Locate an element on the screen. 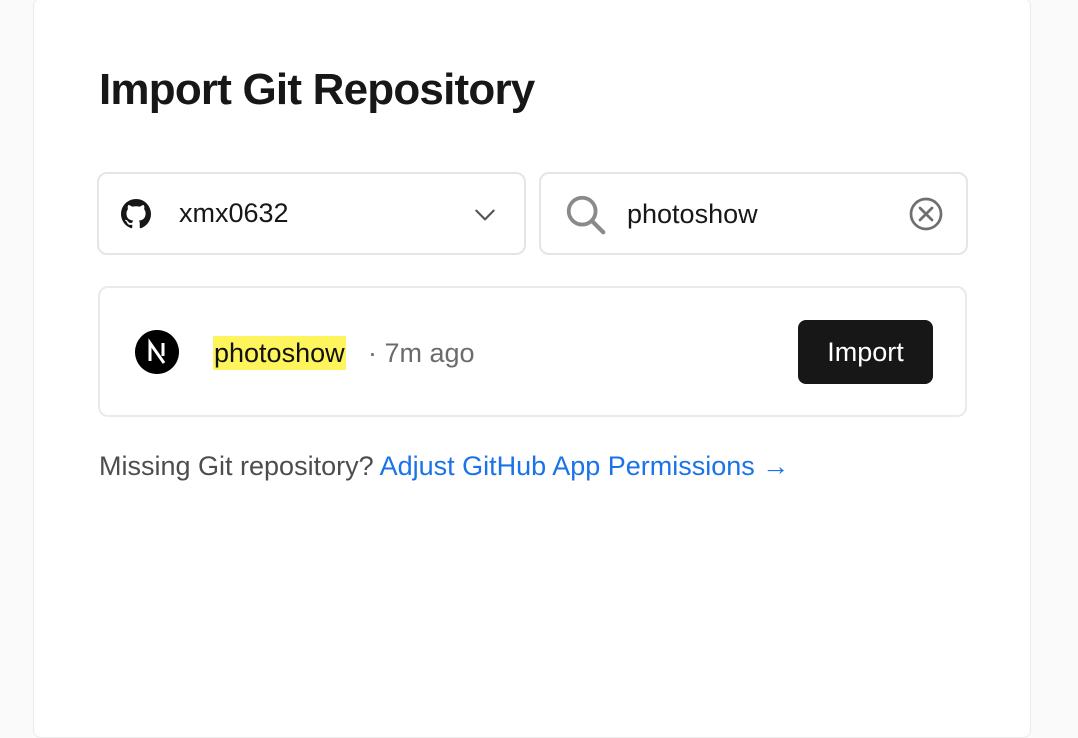 The image size is (1078, 738). repository-list: photoshow · 7m ago Import is located at coordinates (532, 351).